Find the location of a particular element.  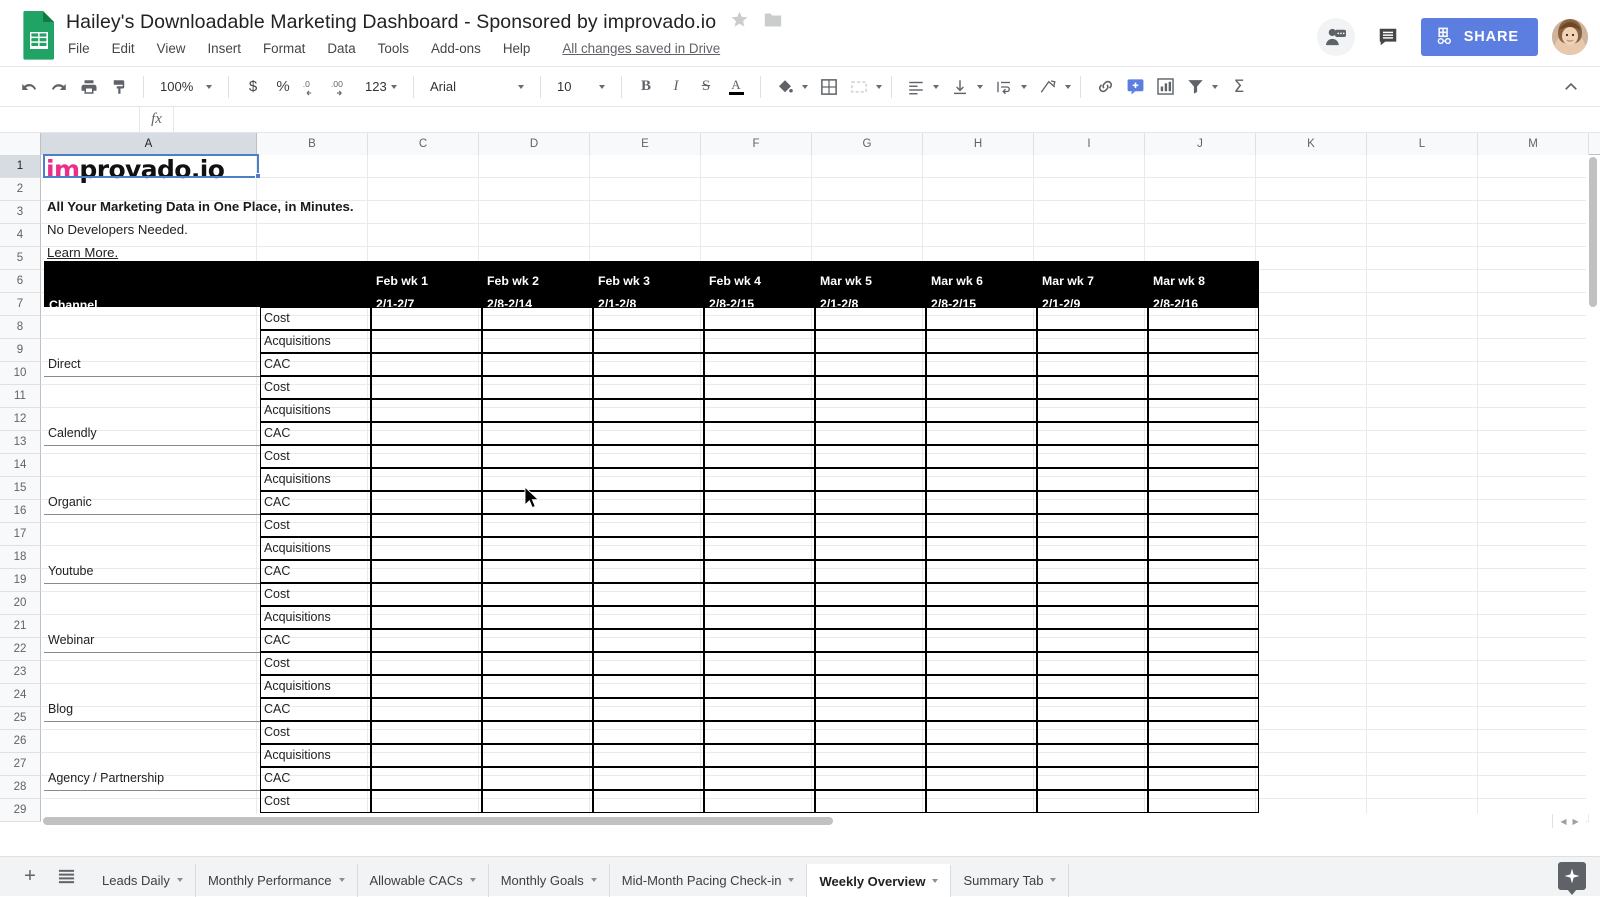

move-to-folder-icon is located at coordinates (773, 22).